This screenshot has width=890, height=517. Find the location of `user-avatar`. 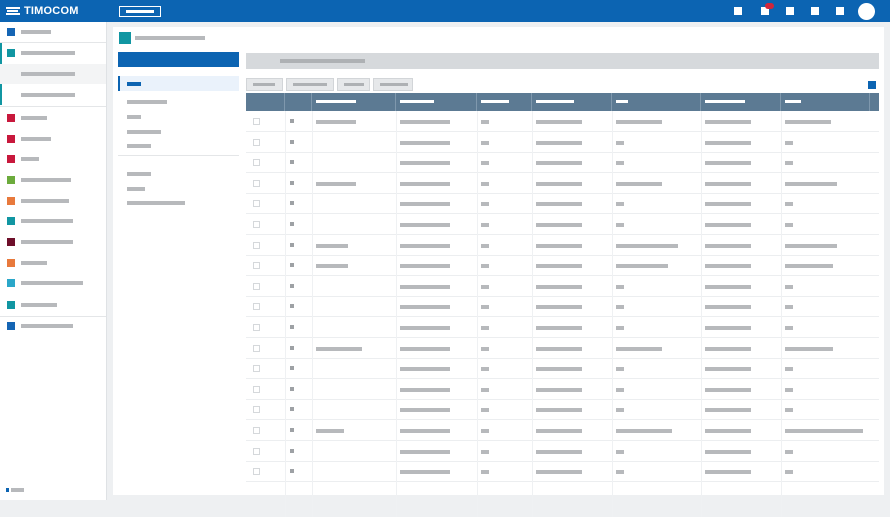

user-avatar is located at coordinates (866, 11).